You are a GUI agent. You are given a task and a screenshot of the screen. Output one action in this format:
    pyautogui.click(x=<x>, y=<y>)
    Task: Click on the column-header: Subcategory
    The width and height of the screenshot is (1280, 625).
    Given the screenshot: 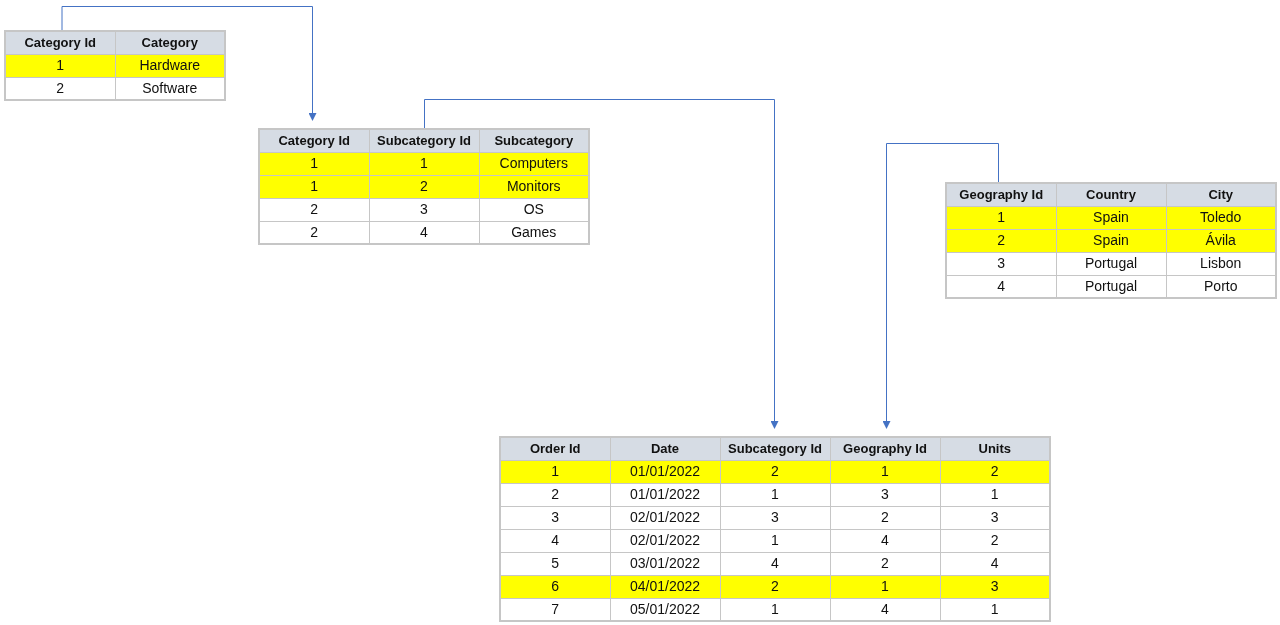 What is the action you would take?
    pyautogui.click(x=534, y=140)
    